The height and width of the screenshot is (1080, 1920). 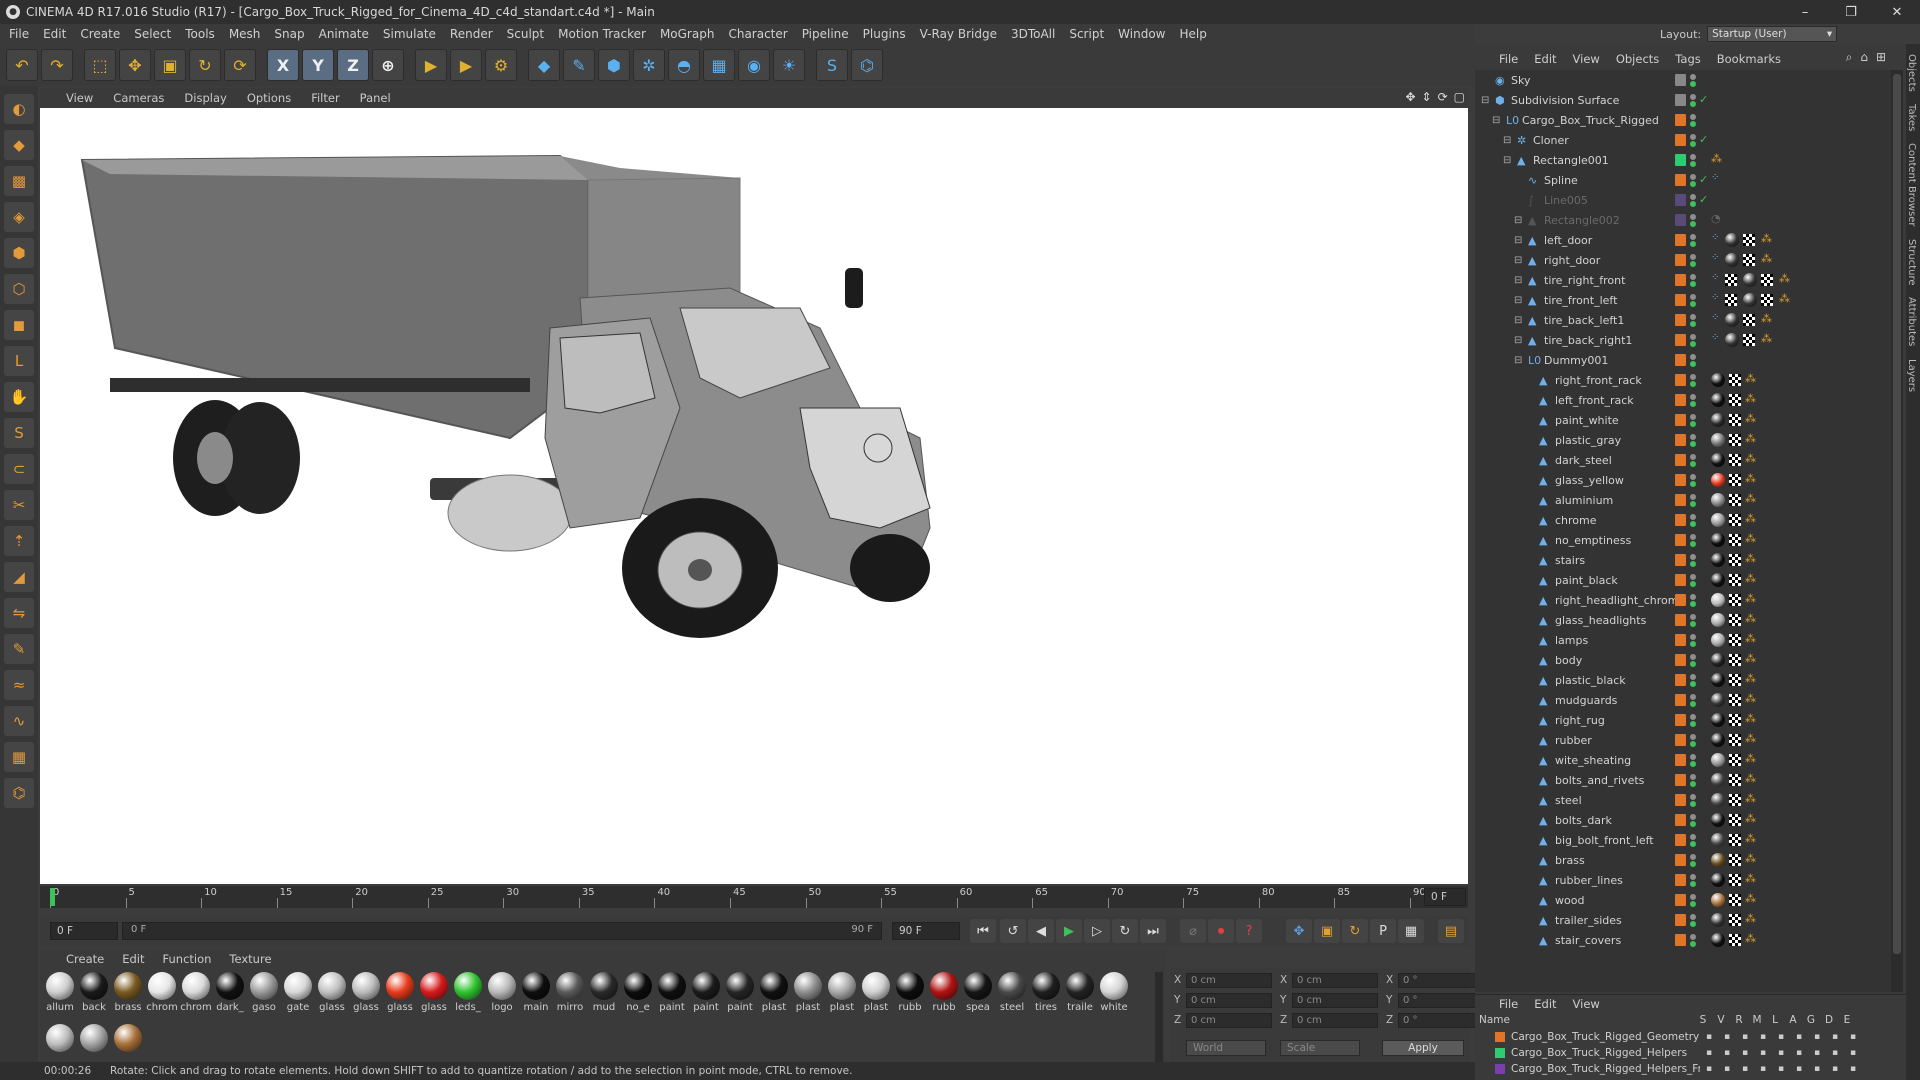 I want to click on material-swatch: glass, so click(x=400, y=995).